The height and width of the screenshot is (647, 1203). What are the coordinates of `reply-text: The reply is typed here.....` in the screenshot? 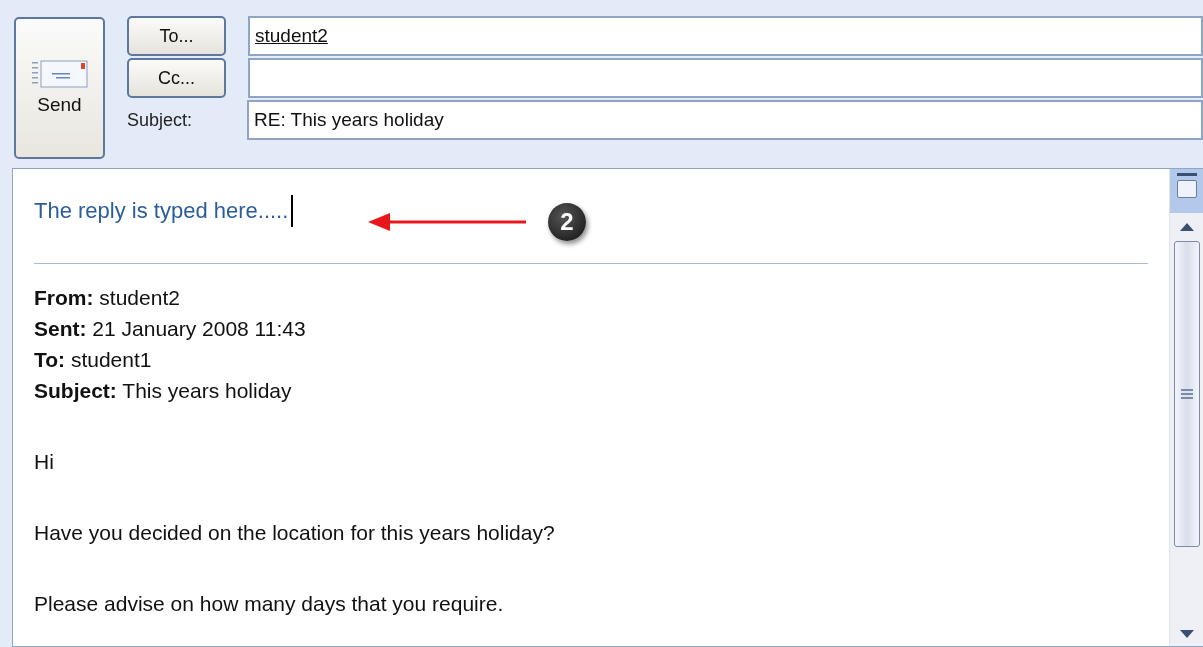 It's located at (161, 211).